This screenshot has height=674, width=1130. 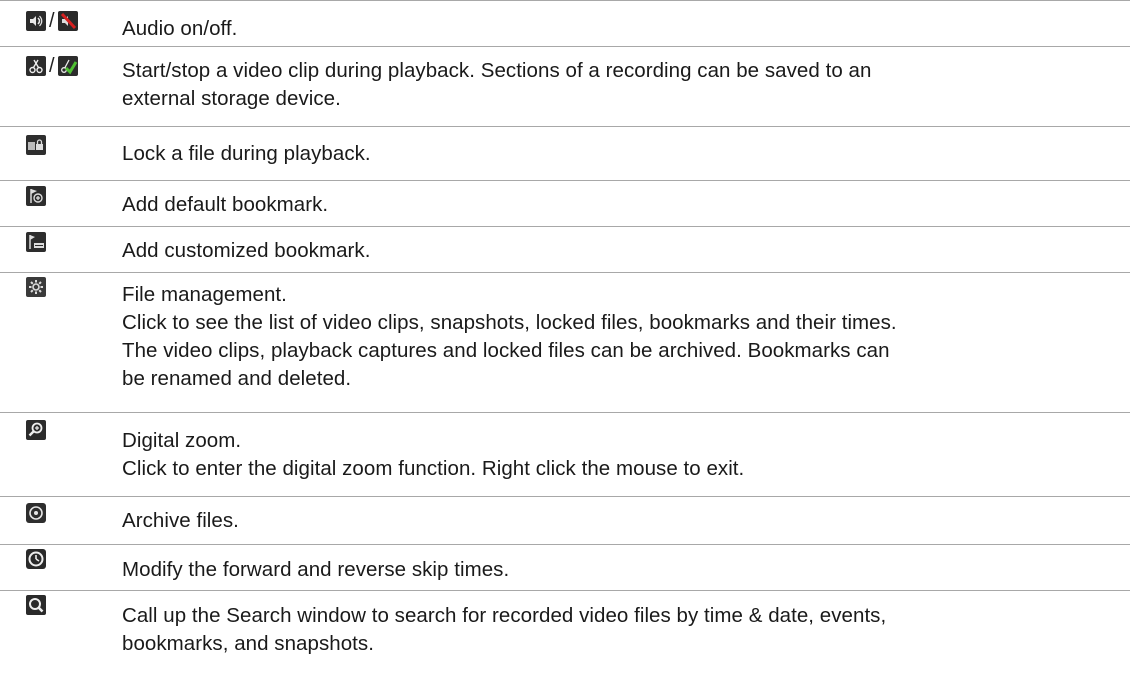 What do you see at coordinates (36, 66) in the screenshot?
I see `scissors-icon` at bounding box center [36, 66].